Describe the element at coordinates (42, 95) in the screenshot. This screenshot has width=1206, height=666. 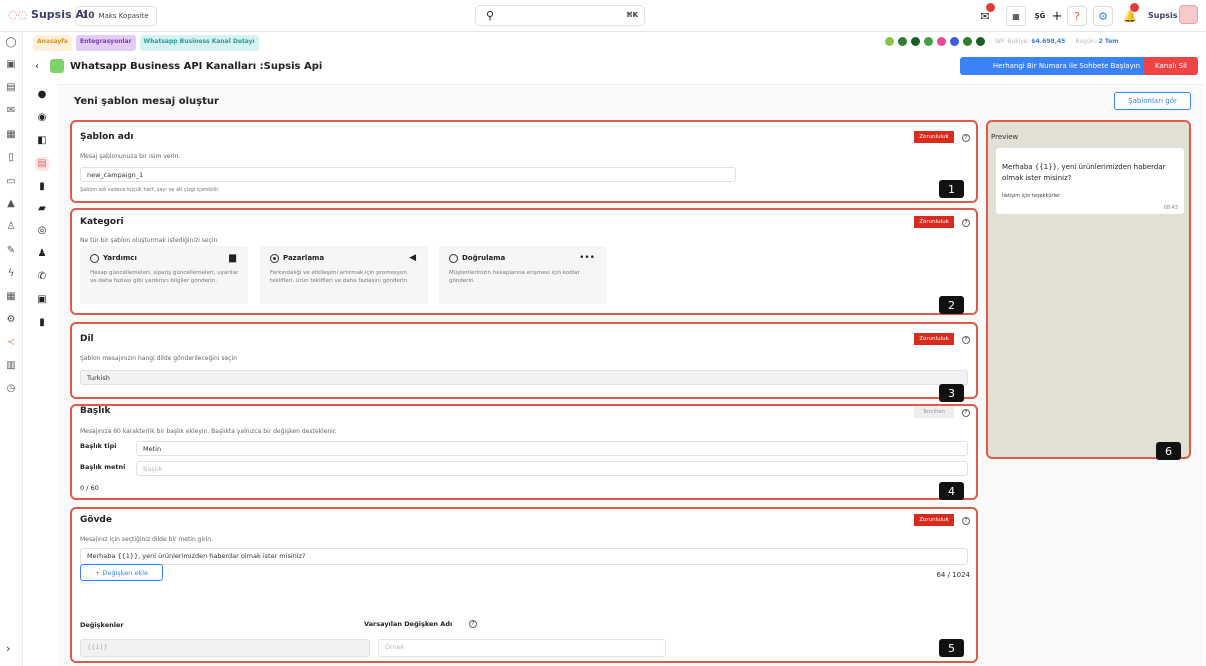
I see `info-icon: ●` at that location.